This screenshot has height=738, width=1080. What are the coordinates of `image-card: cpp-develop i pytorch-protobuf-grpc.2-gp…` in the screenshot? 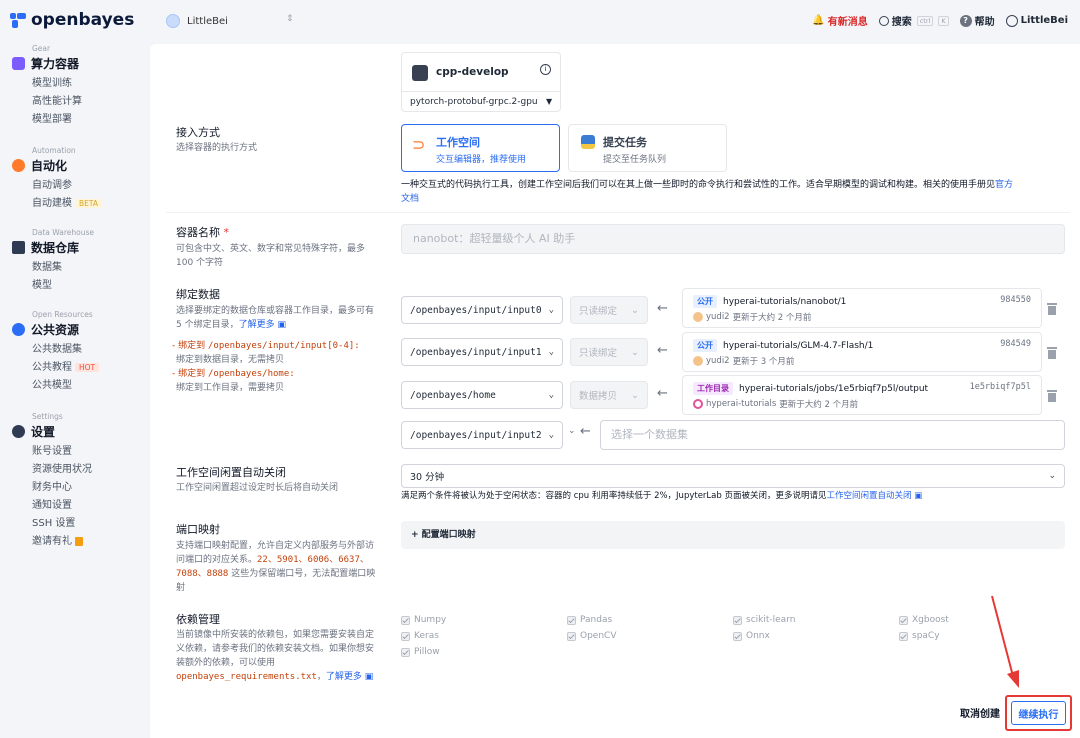 It's located at (481, 82).